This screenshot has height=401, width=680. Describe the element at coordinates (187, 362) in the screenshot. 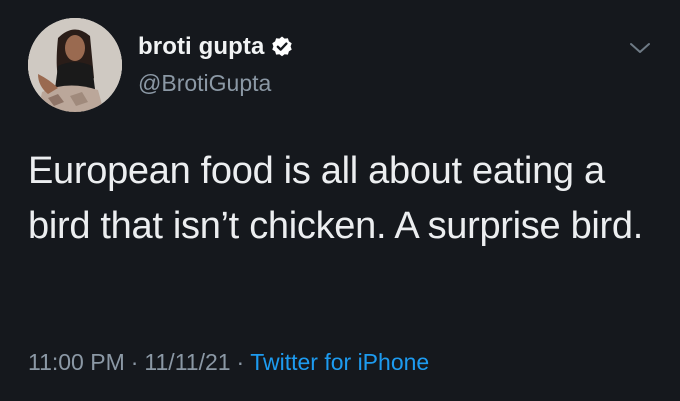

I see `tweet-date: 11/11/21` at that location.